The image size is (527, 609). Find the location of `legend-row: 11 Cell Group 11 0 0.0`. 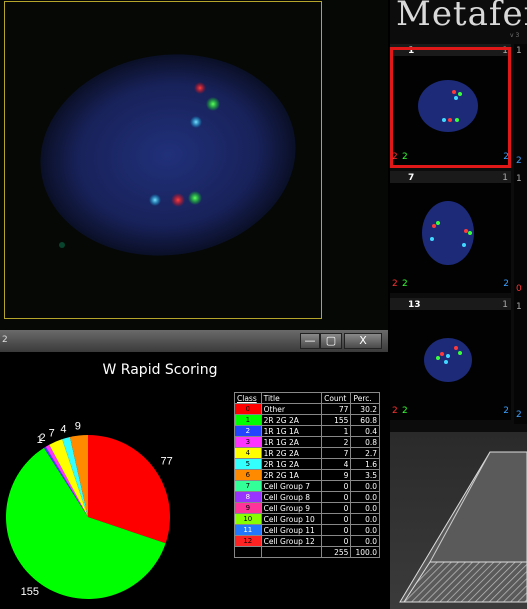

legend-row: 11 Cell Group 11 0 0.0 is located at coordinates (307, 530).